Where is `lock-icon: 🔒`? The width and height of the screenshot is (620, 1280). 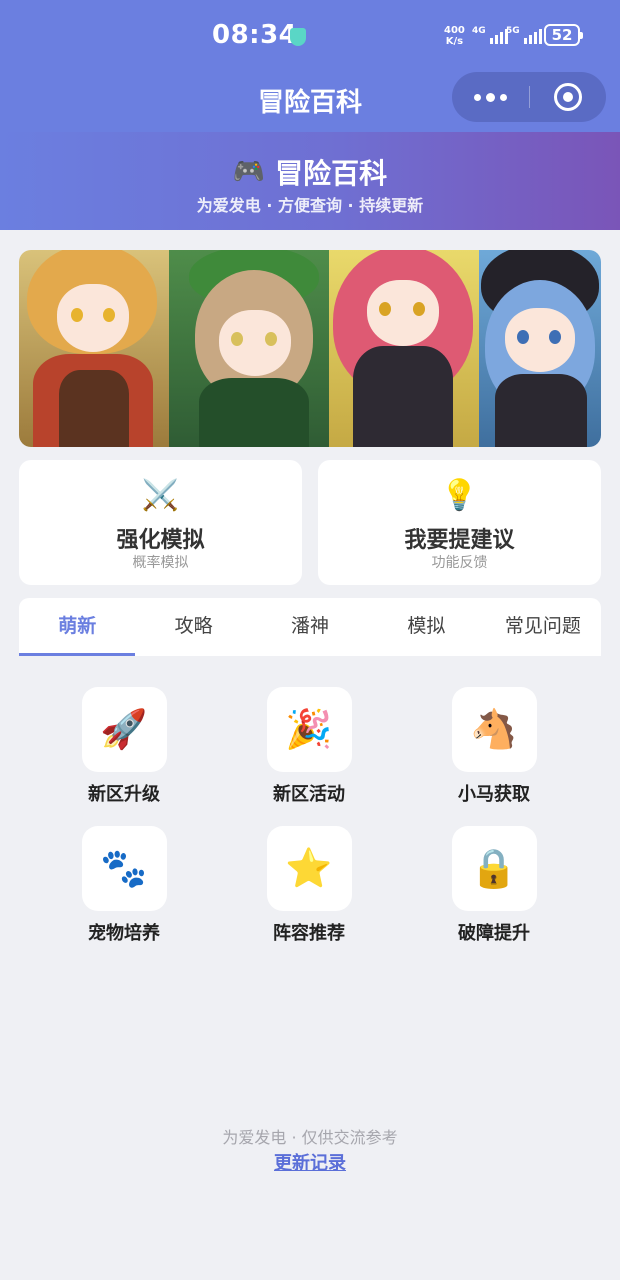 lock-icon: 🔒 is located at coordinates (494, 868).